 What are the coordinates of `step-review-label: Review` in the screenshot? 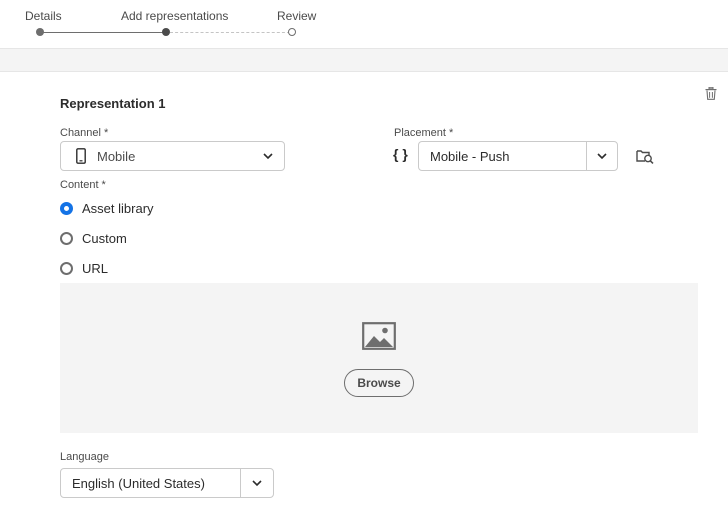 It's located at (296, 16).